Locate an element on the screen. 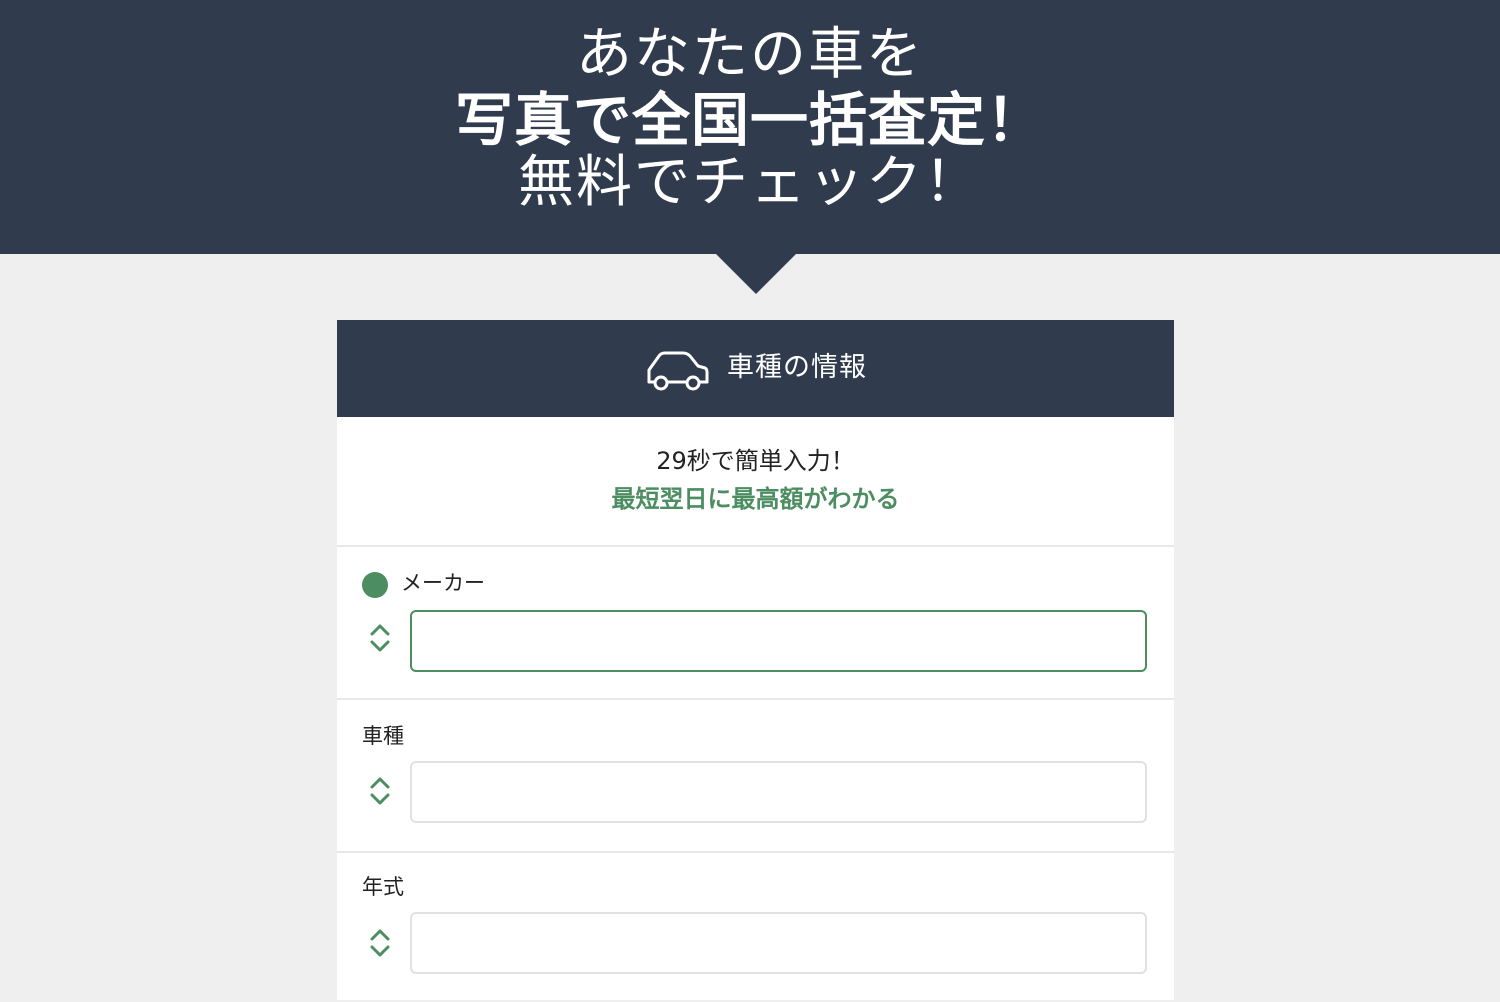  model-field: 車種 is located at coordinates (755, 776).